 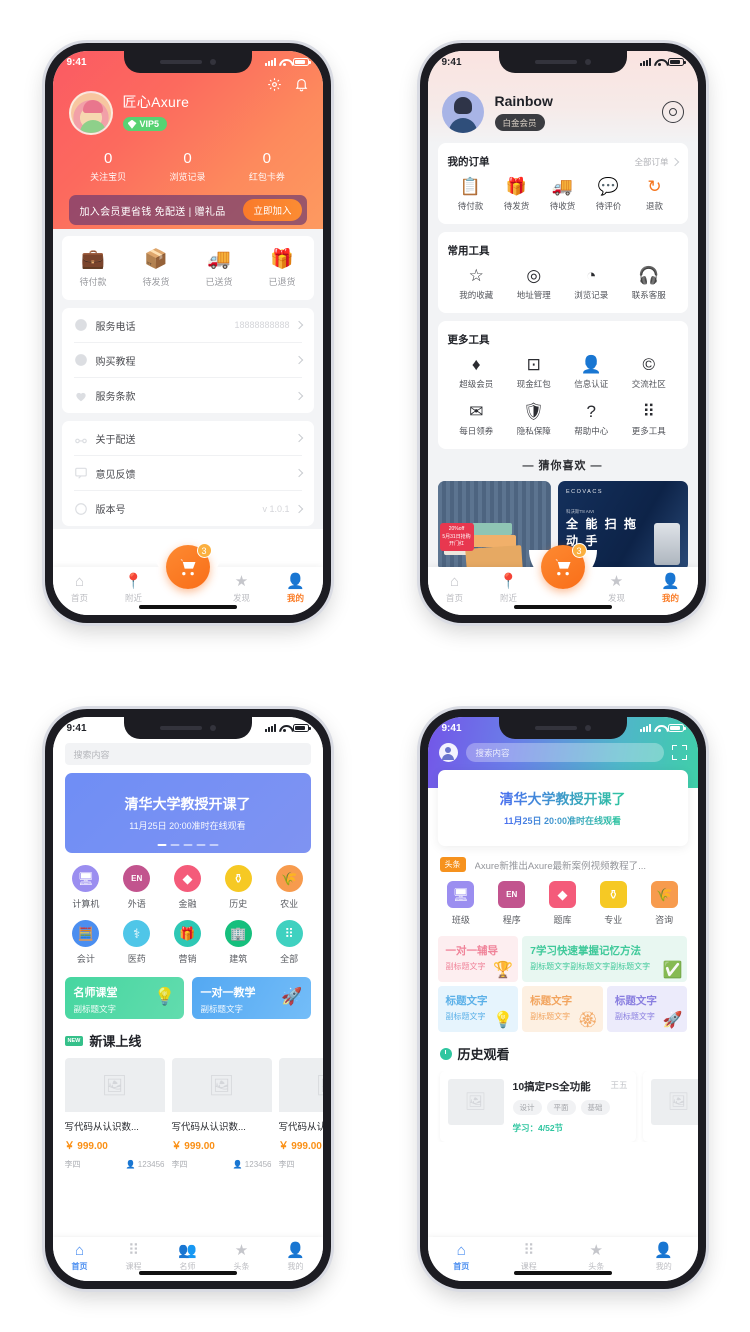 What do you see at coordinates (76, 728) in the screenshot?
I see `status-time: 9:41` at bounding box center [76, 728].